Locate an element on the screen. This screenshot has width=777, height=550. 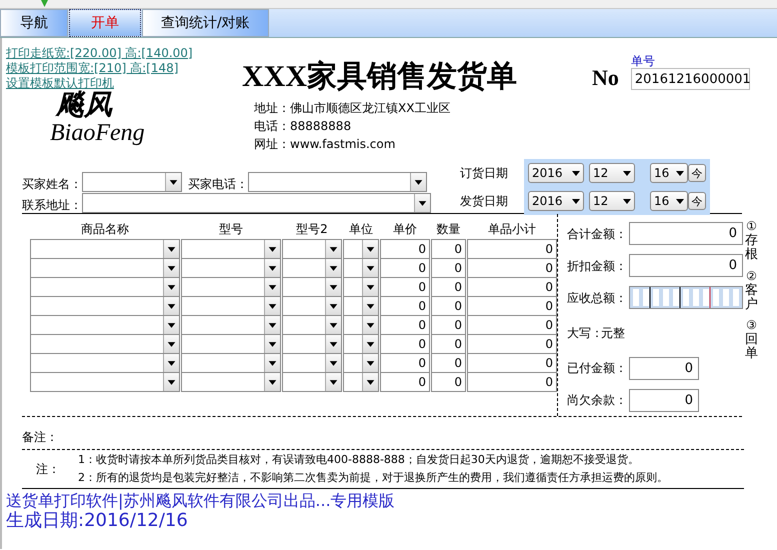
tab: 导航 is located at coordinates (34, 23).